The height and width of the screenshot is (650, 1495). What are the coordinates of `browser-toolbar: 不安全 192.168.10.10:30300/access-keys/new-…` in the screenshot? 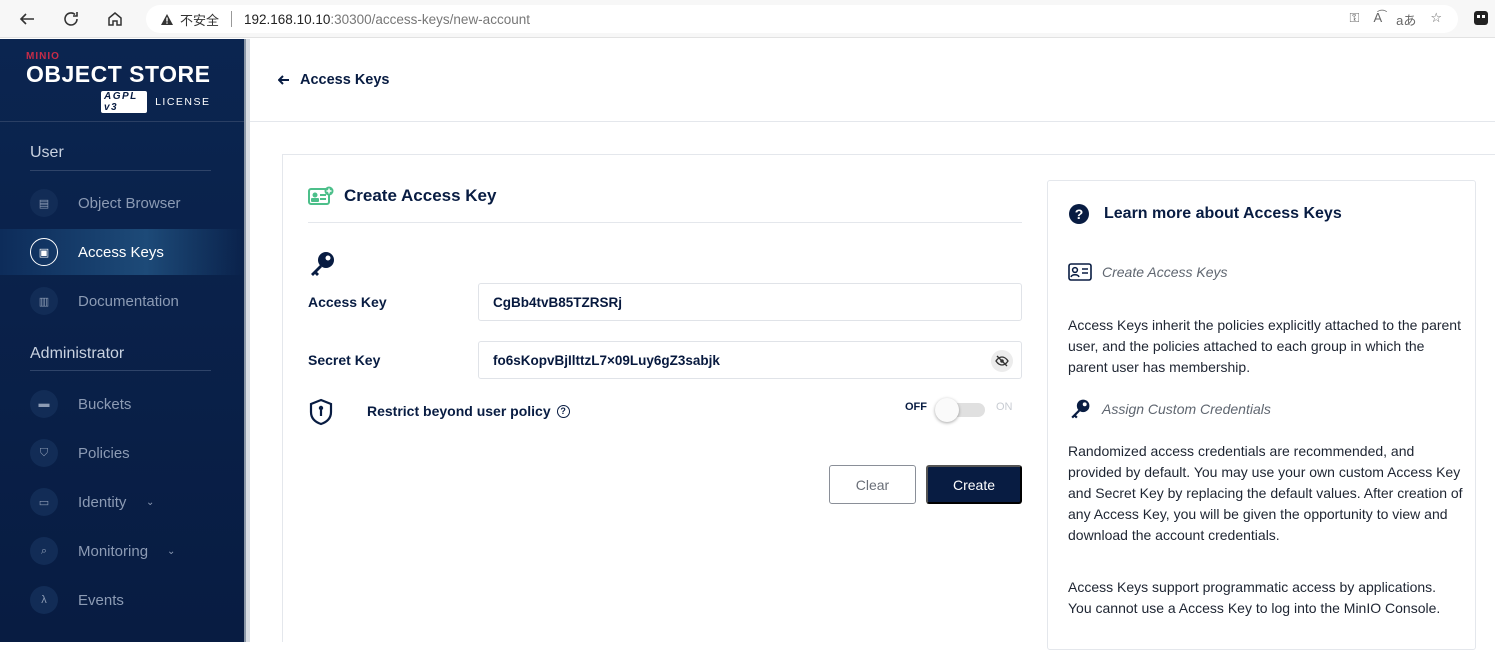 It's located at (747, 19).